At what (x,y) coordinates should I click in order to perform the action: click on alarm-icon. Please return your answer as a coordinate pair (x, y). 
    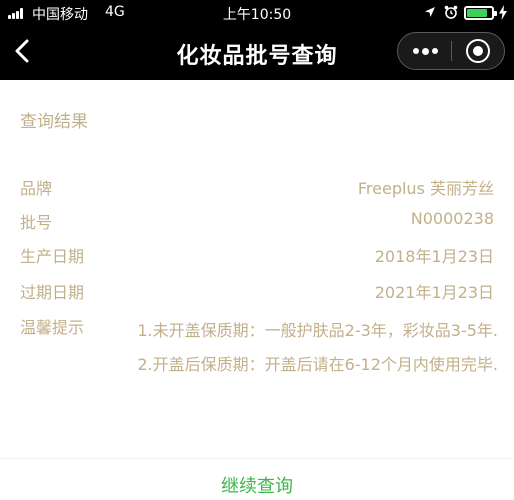
    Looking at the image, I should click on (451, 12).